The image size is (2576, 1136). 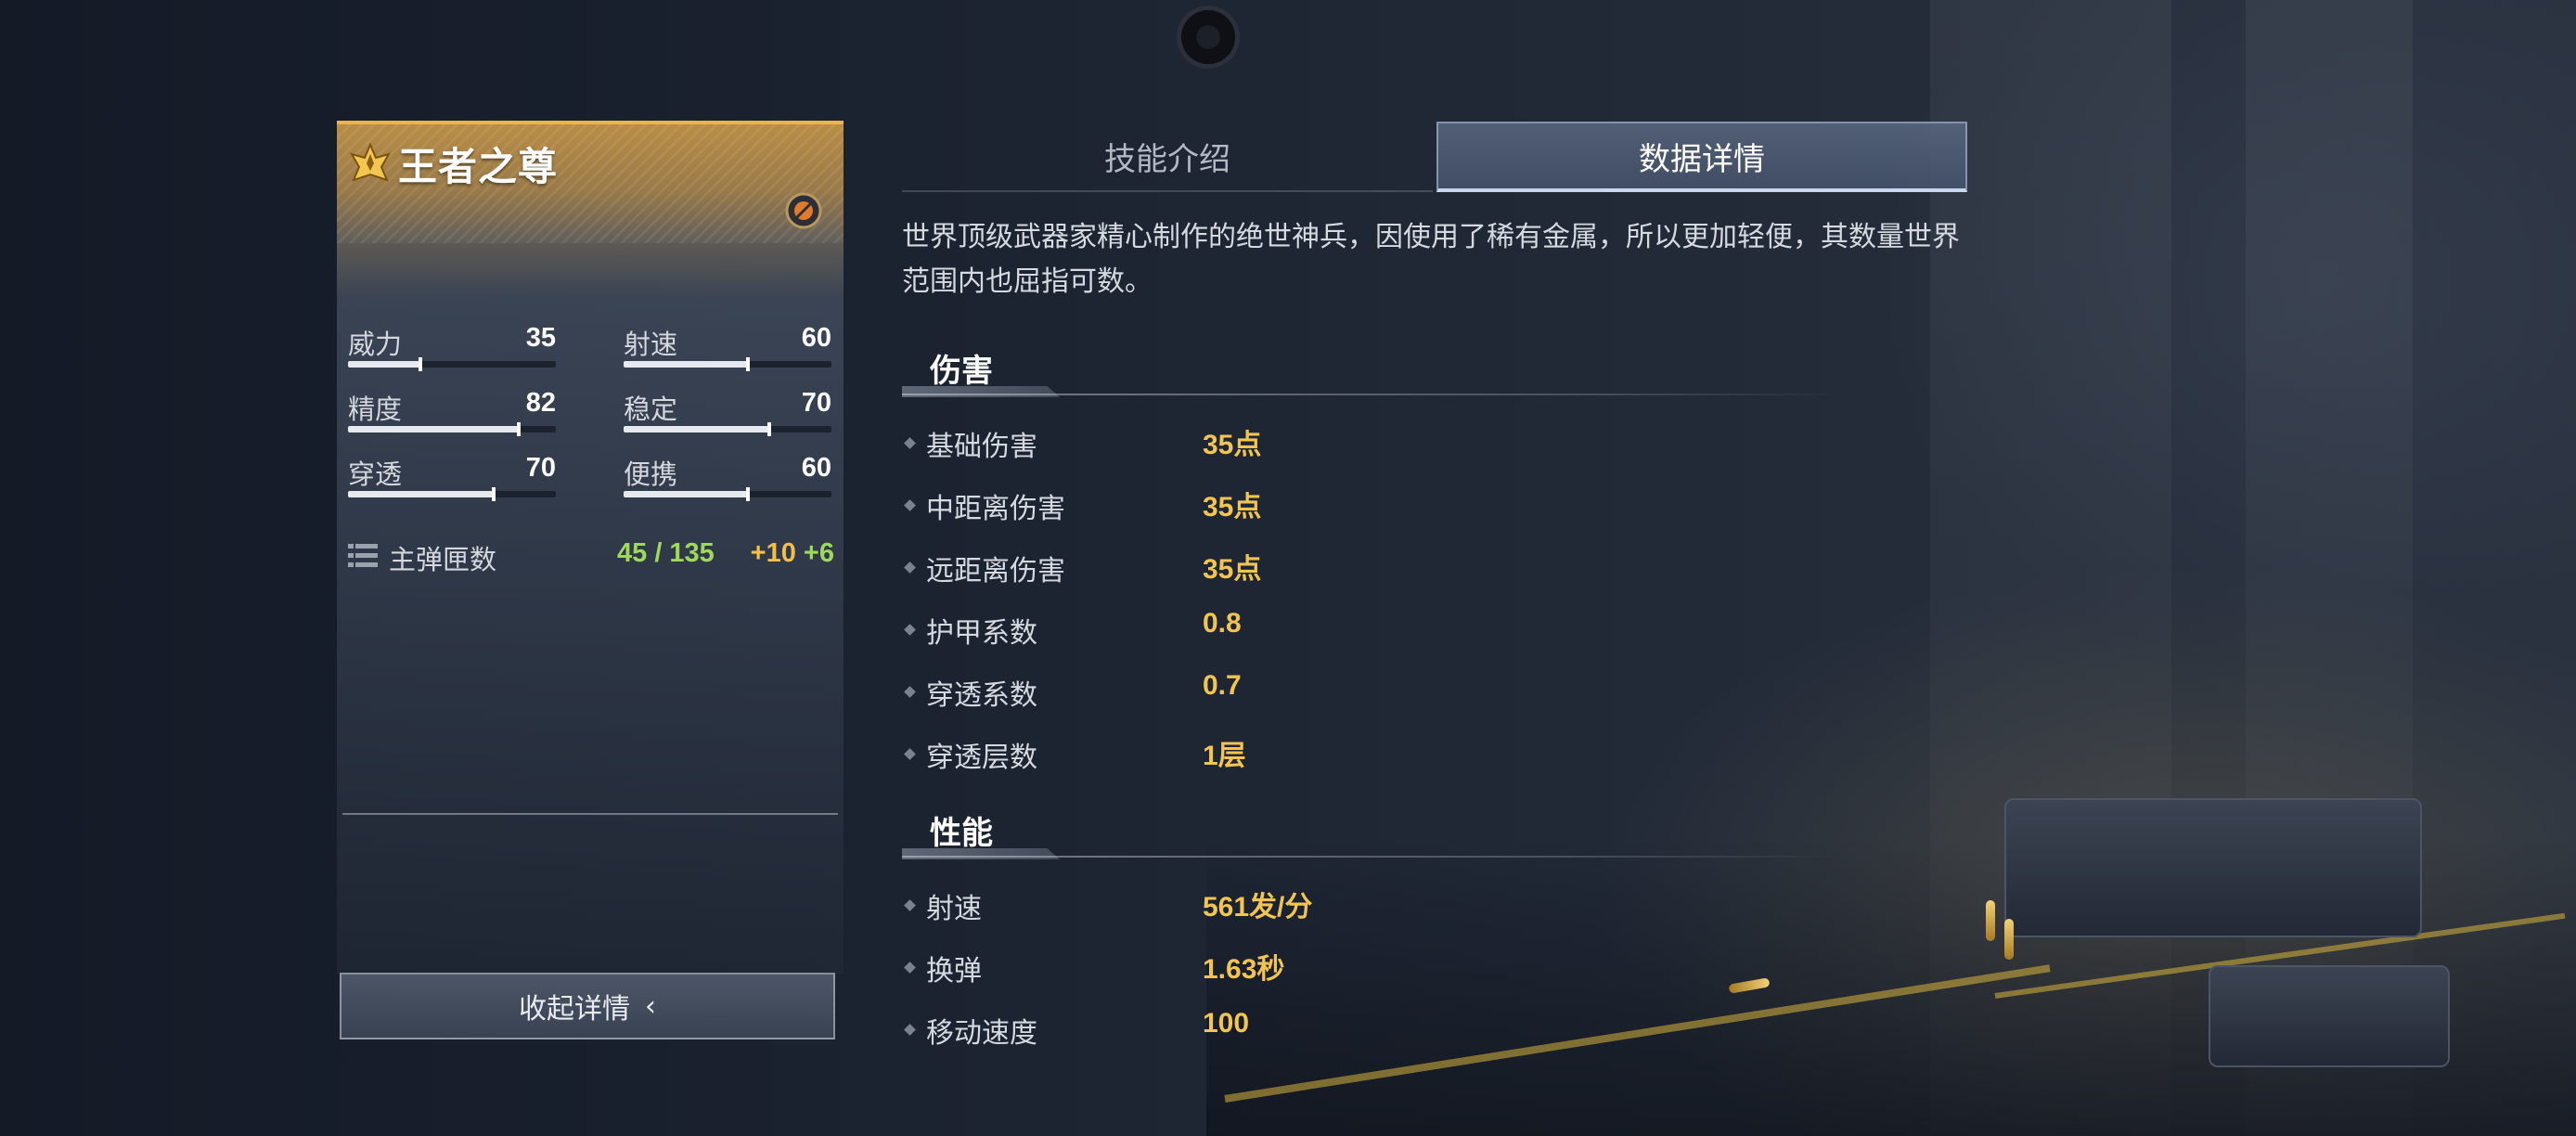 I want to click on stat-power: 威力 35, so click(x=452, y=347).